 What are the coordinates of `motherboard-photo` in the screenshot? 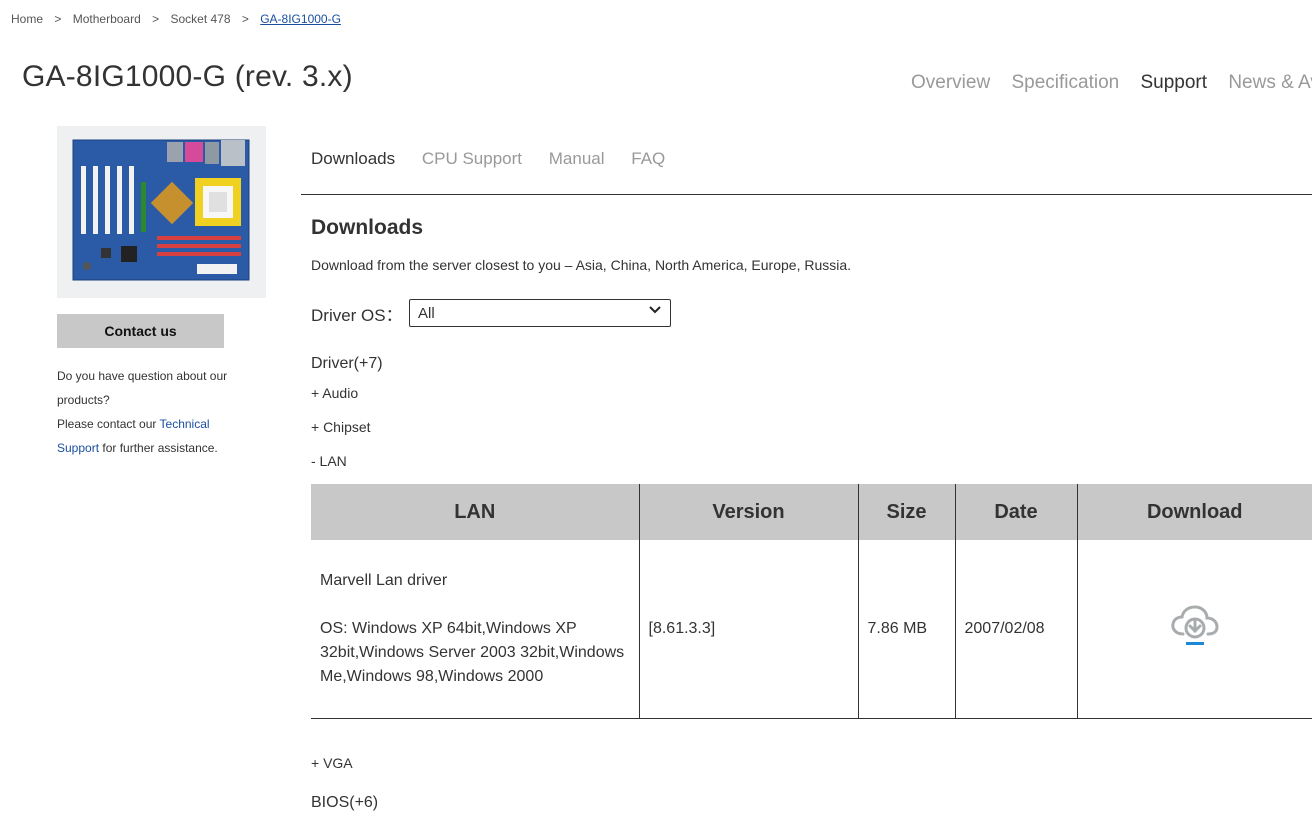 It's located at (161, 212).